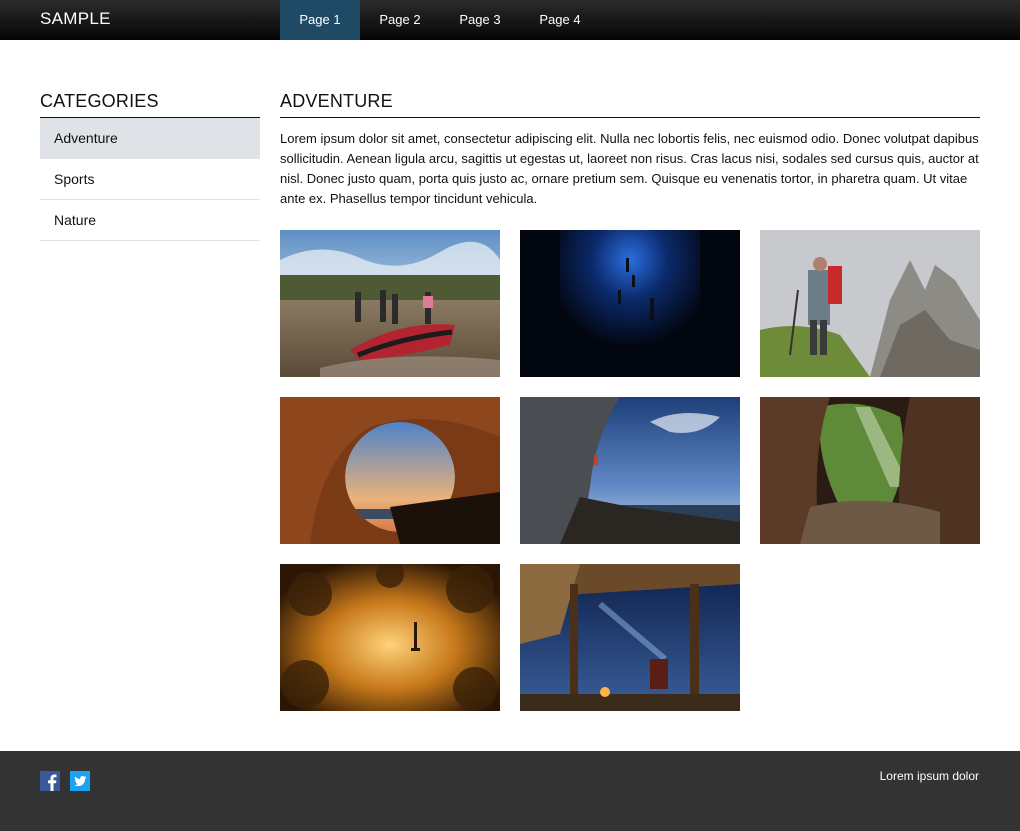  I want to click on photo-jungle-cave, so click(870, 470).